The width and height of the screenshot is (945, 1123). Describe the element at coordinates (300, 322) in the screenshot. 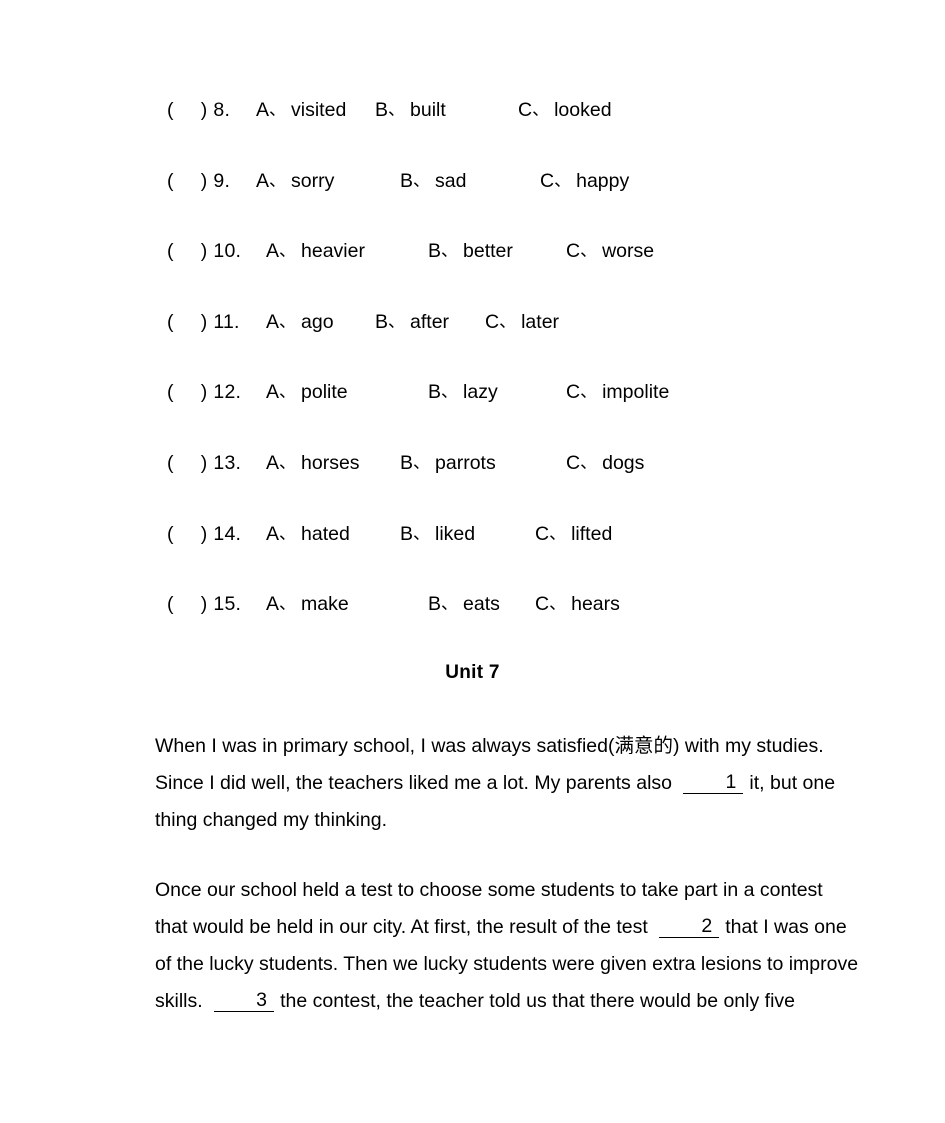

I see `mcq-option-a: A、 ago` at that location.